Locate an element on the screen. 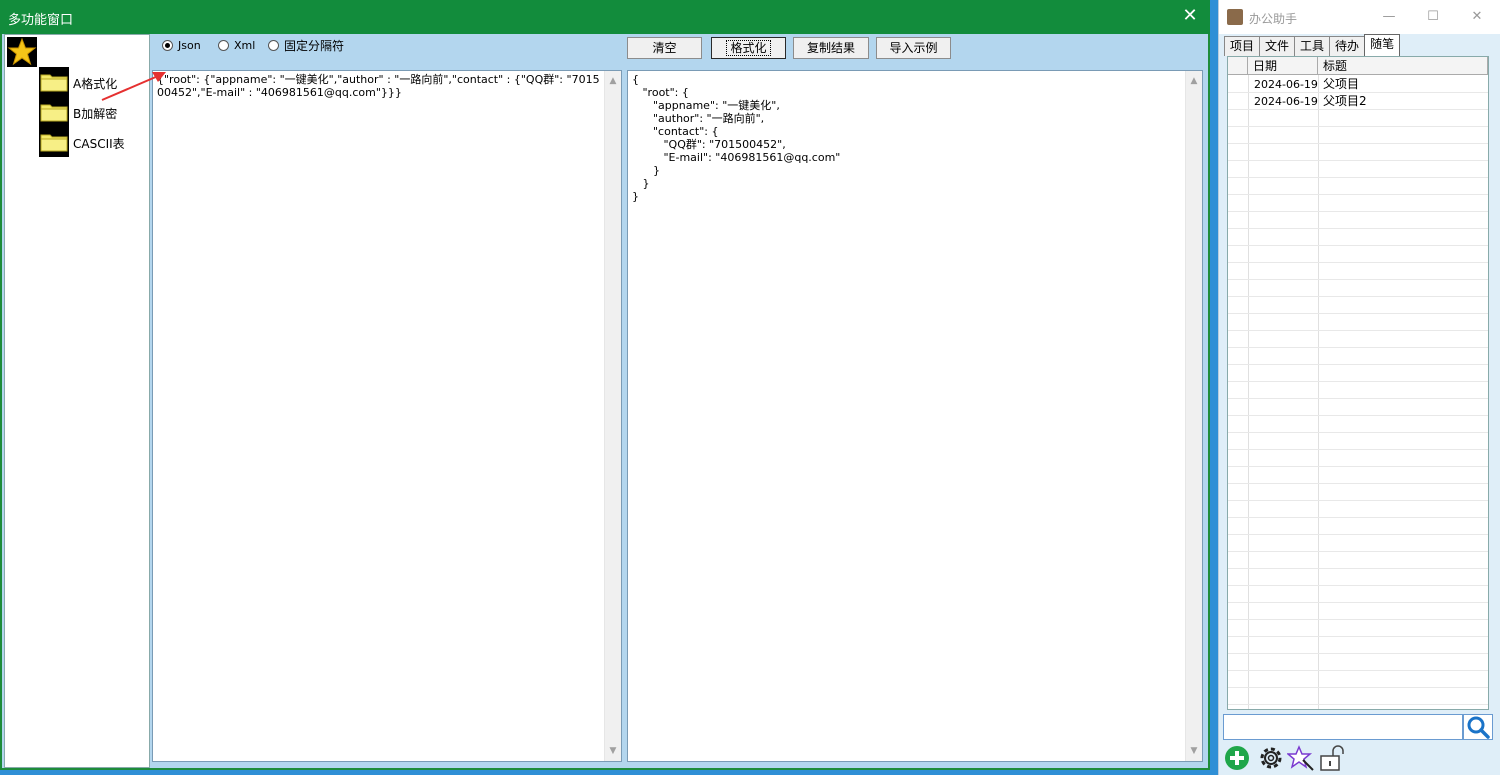 The width and height of the screenshot is (1500, 775). tab-files: 文件 is located at coordinates (1277, 46).